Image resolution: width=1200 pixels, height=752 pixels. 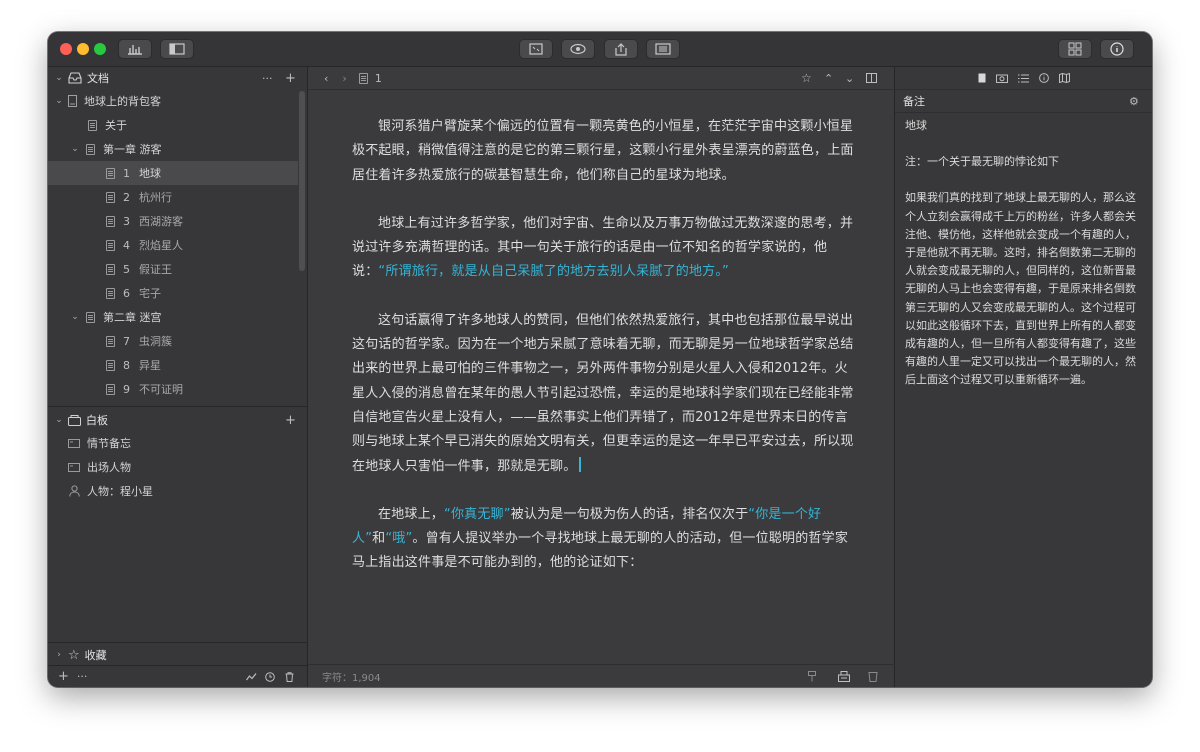 What do you see at coordinates (326, 78) in the screenshot?
I see `back-icon: ‹` at bounding box center [326, 78].